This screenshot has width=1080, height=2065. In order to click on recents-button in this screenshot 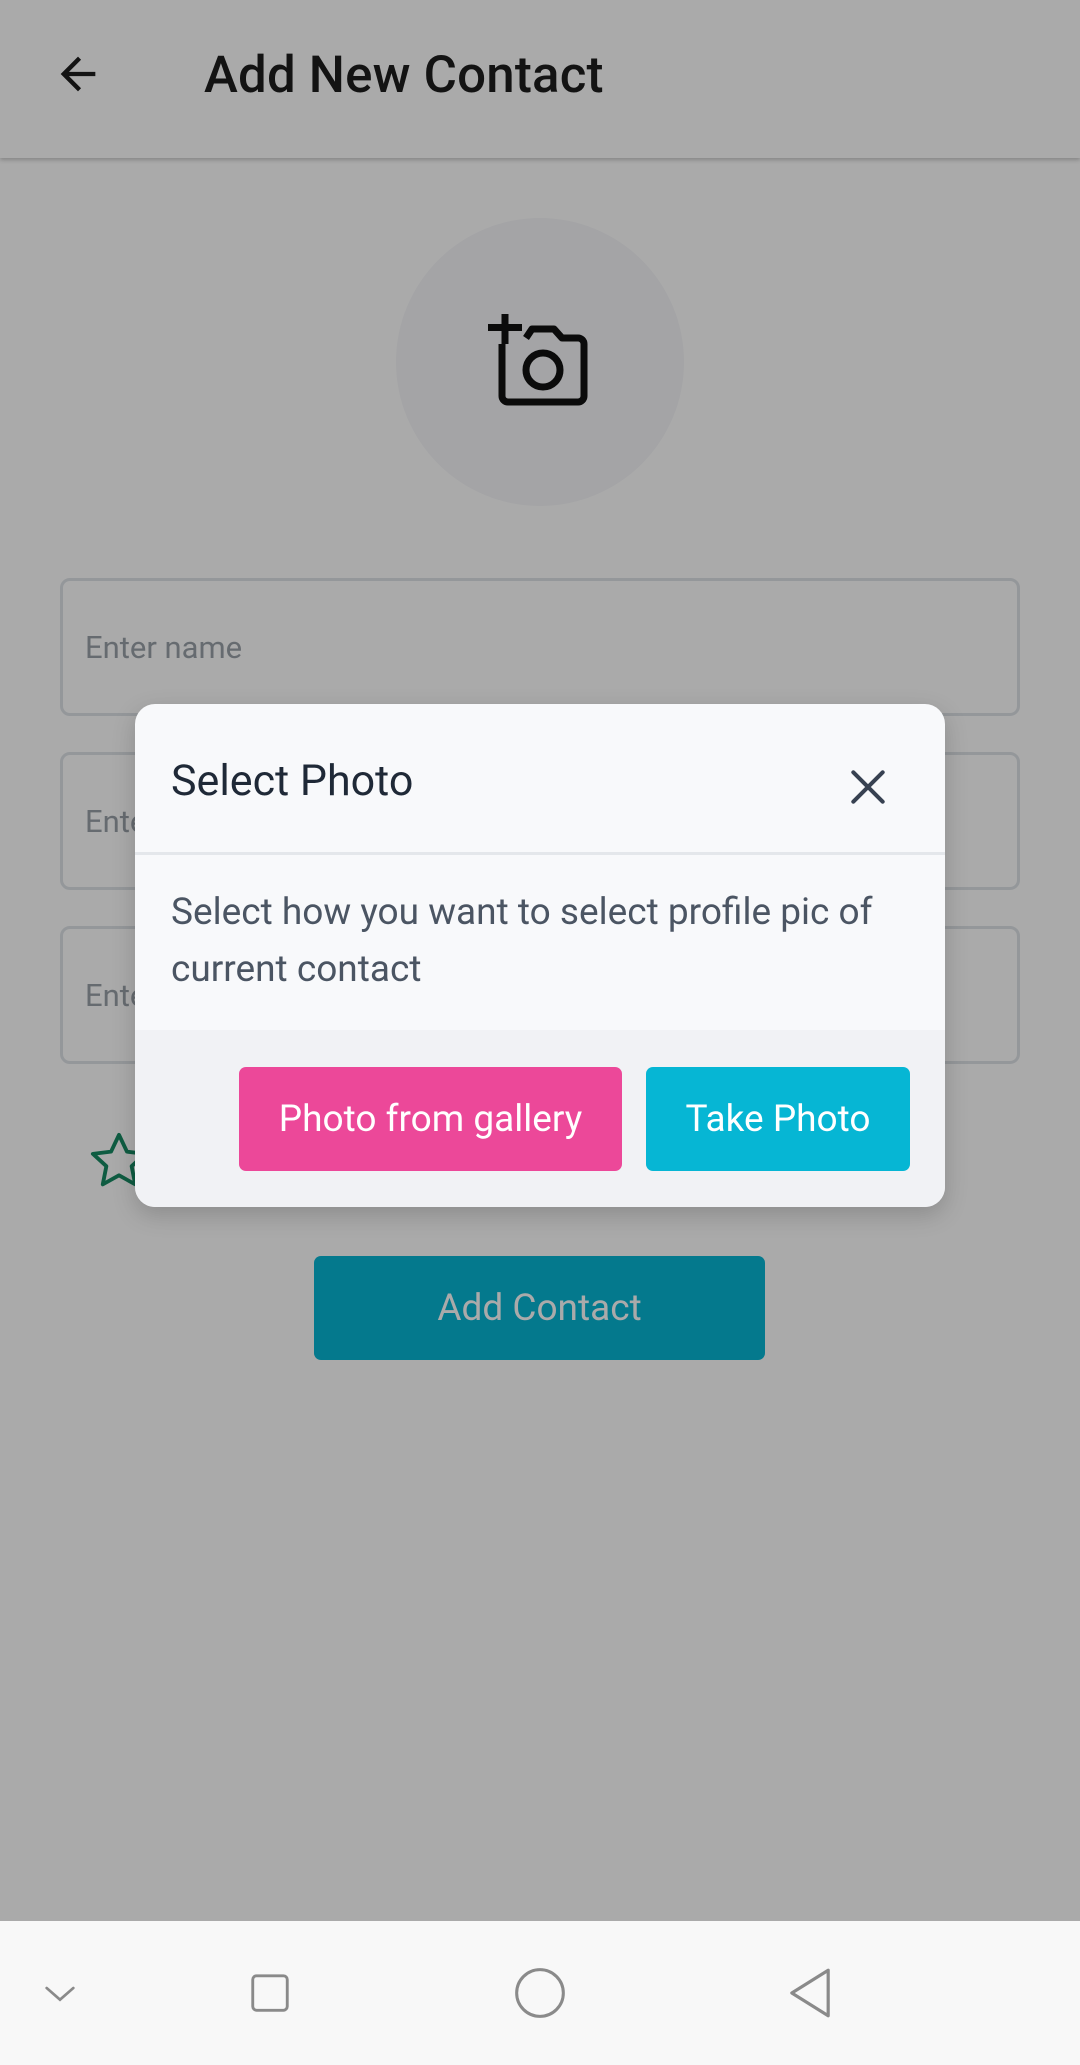, I will do `click(270, 1993)`.